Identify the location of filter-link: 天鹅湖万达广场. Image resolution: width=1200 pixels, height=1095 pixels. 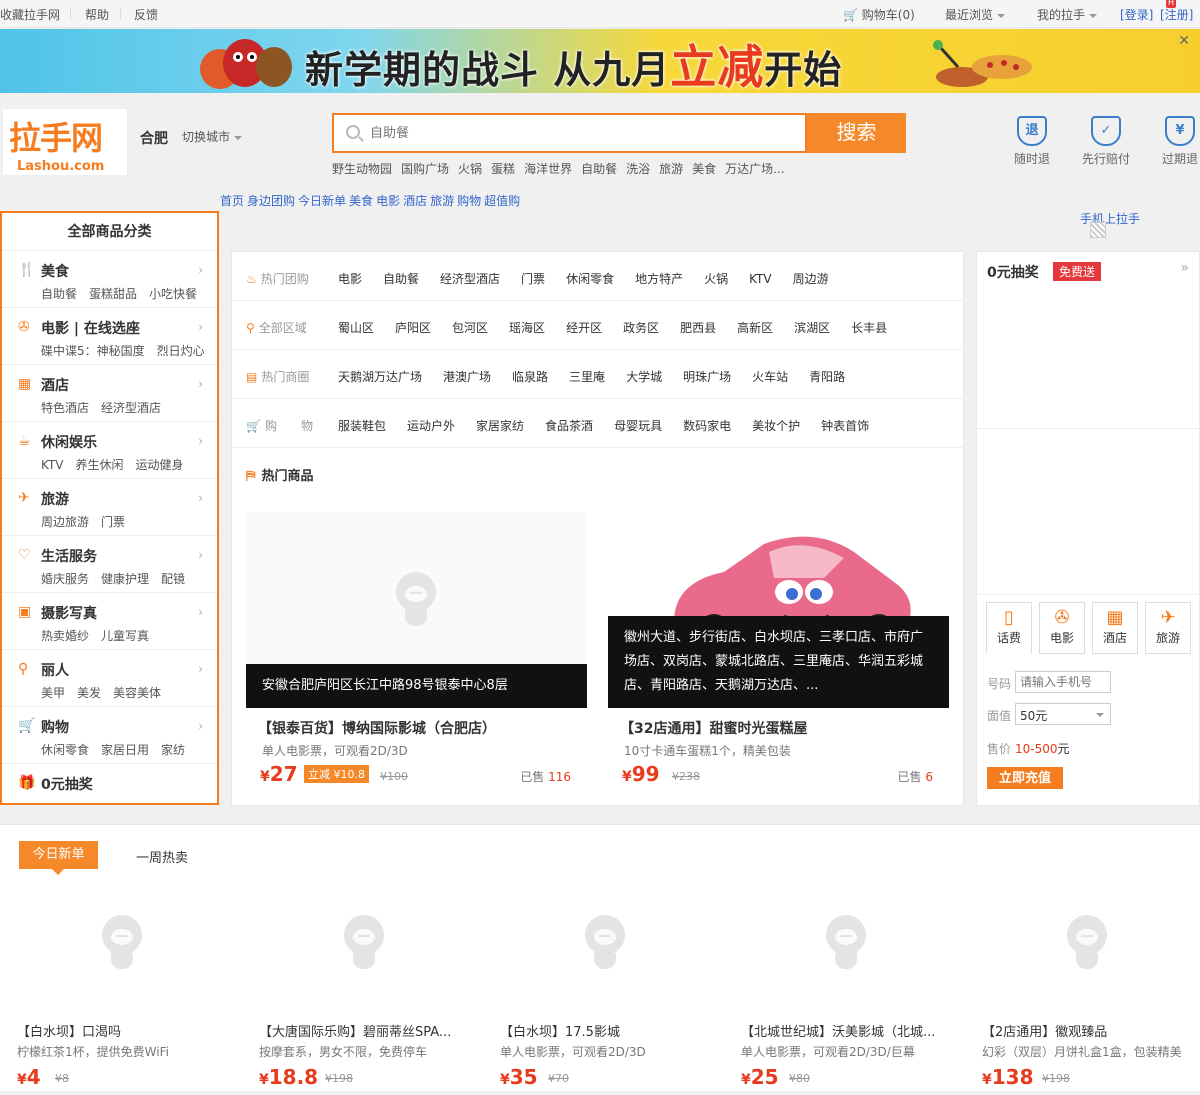
(380, 377).